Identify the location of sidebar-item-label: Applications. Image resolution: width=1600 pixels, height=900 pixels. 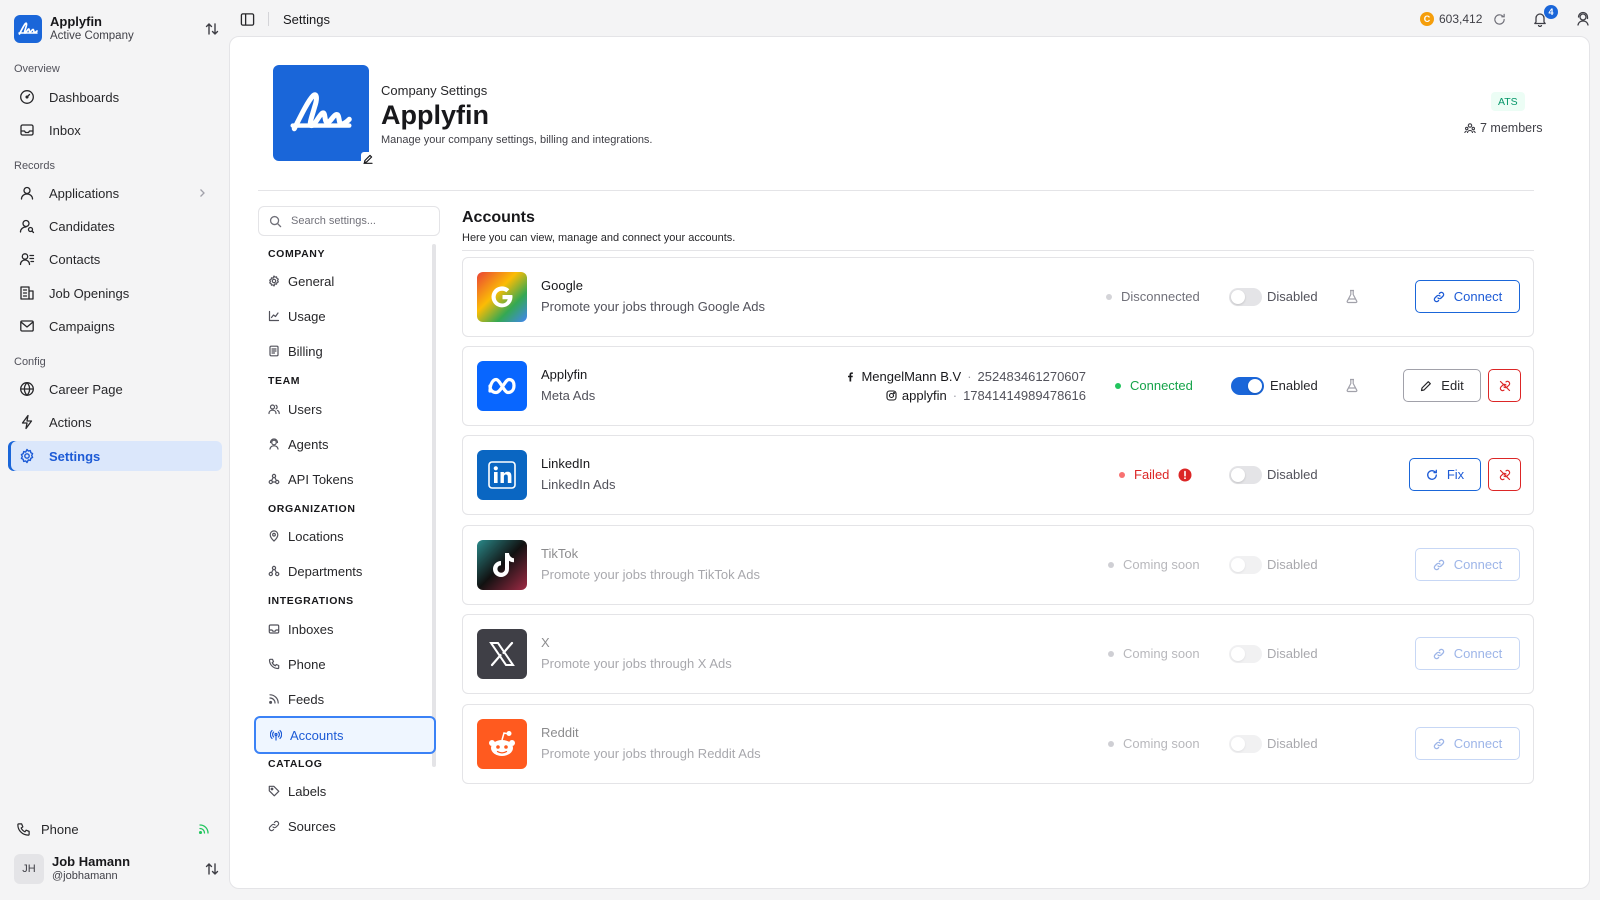
(84, 193).